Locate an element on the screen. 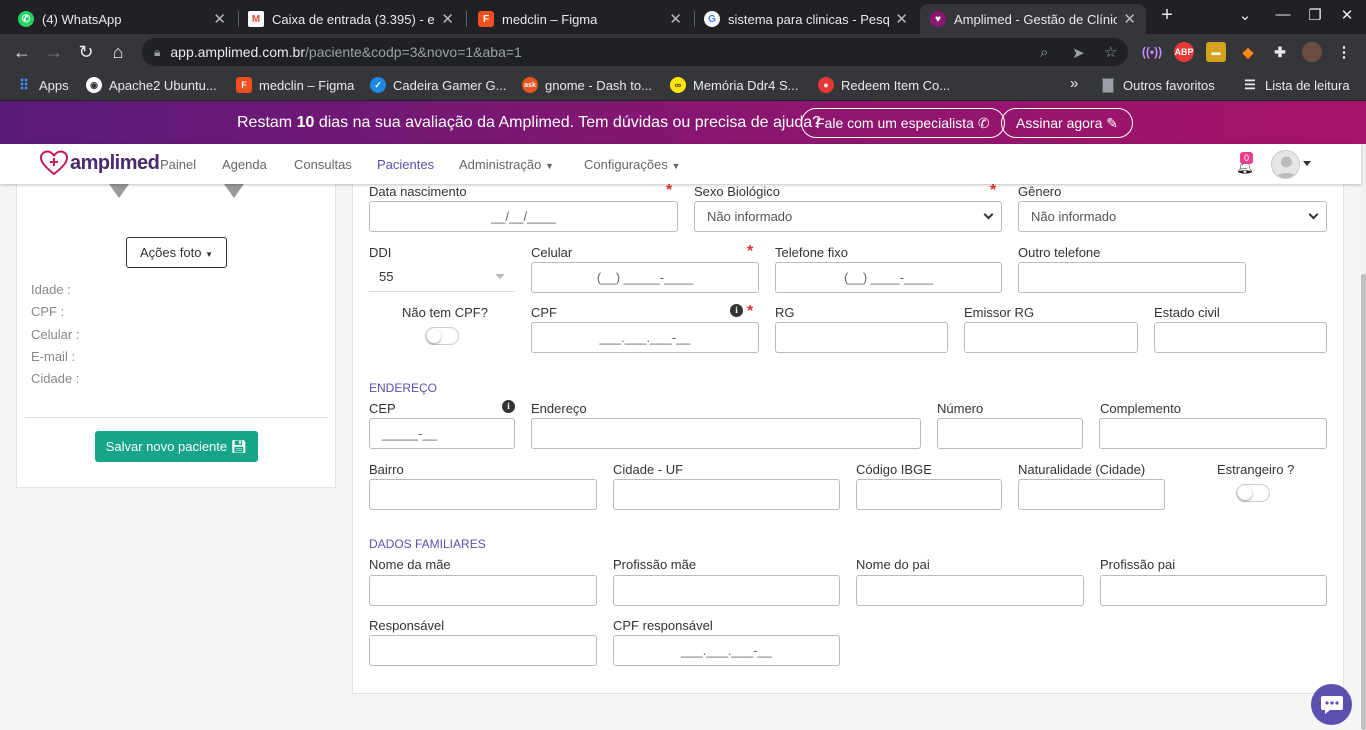  tab-figma: F medclin – Figma ✕ is located at coordinates (580, 19).